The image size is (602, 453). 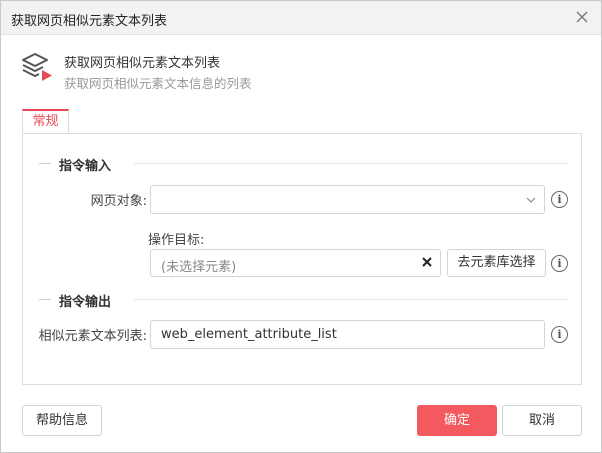 What do you see at coordinates (559, 263) in the screenshot?
I see `target-info-icon: i` at bounding box center [559, 263].